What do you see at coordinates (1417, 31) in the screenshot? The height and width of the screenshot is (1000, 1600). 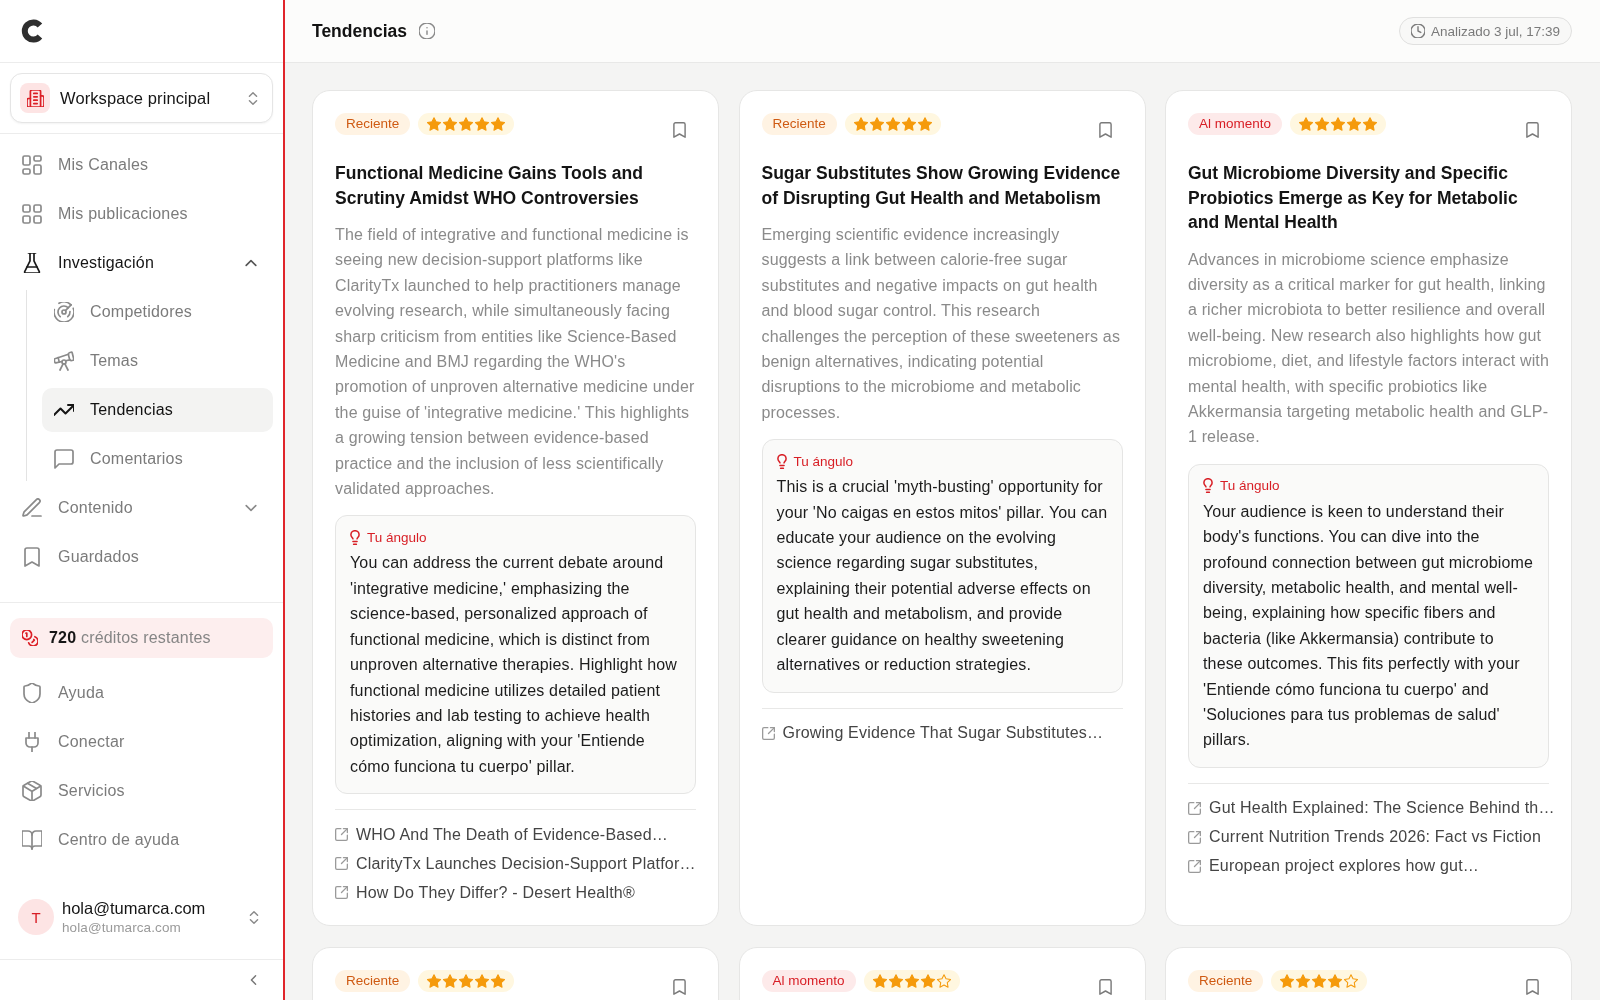 I see `clock-icon` at bounding box center [1417, 31].